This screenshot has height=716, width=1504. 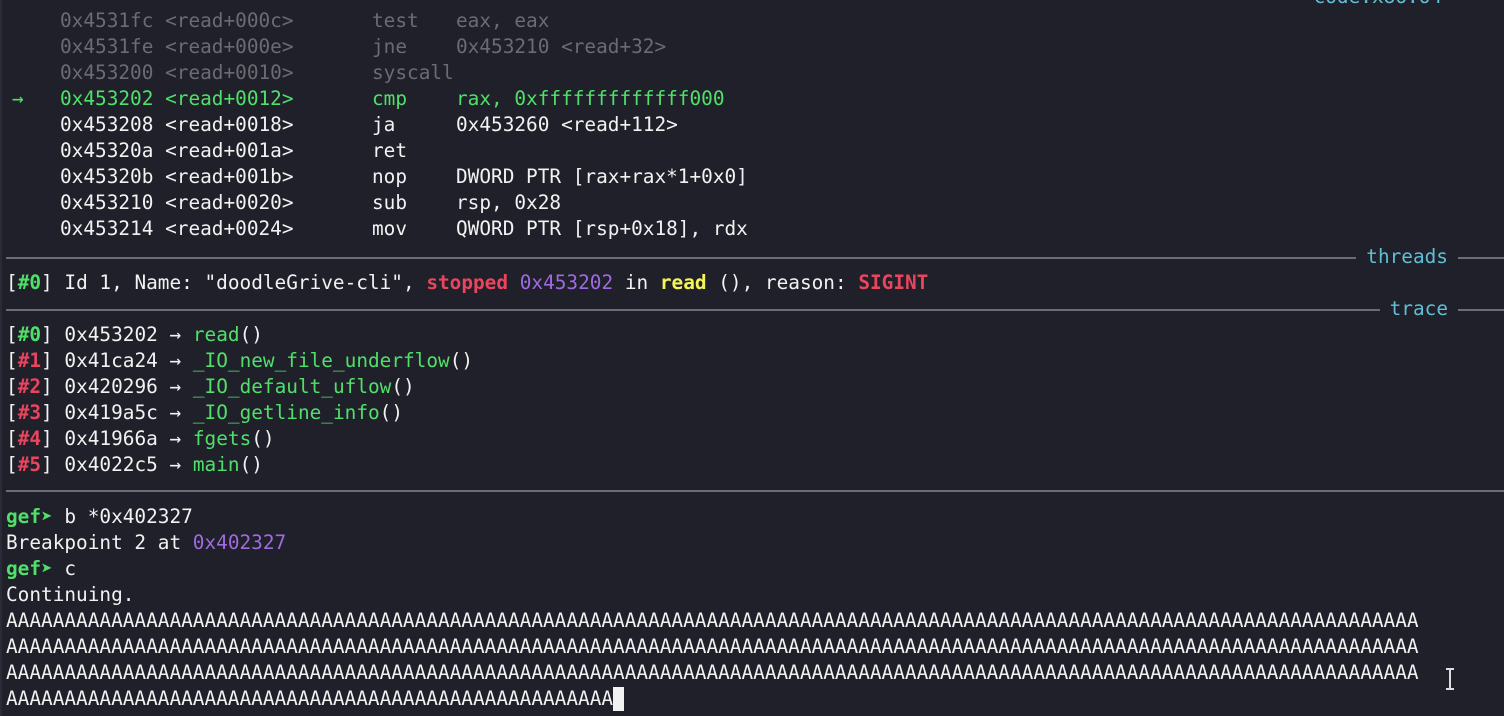 I want to click on instruction-symbol: <read+000c>, so click(x=229, y=20).